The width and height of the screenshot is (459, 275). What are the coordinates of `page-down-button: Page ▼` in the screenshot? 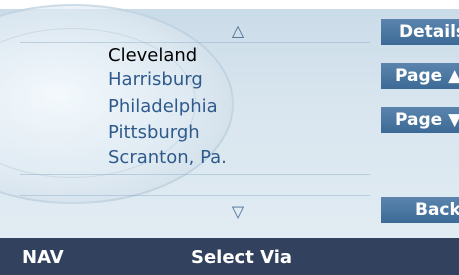 It's located at (420, 120).